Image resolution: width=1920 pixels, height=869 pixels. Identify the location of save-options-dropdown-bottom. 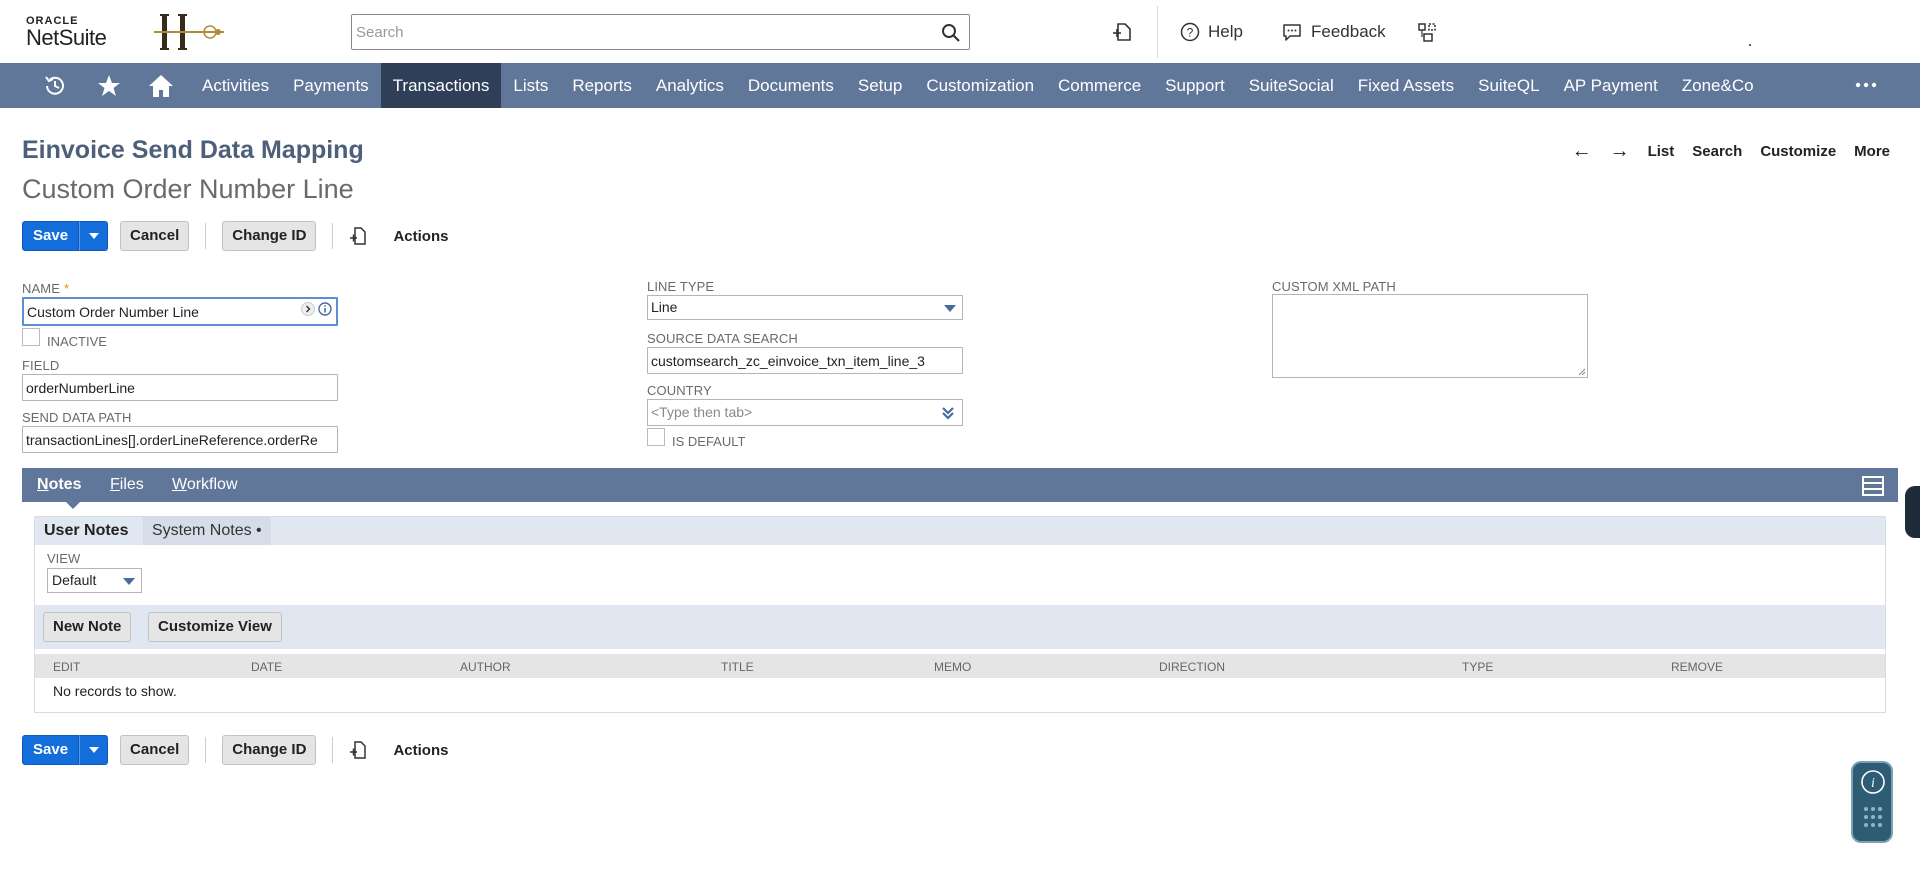
(94, 750).